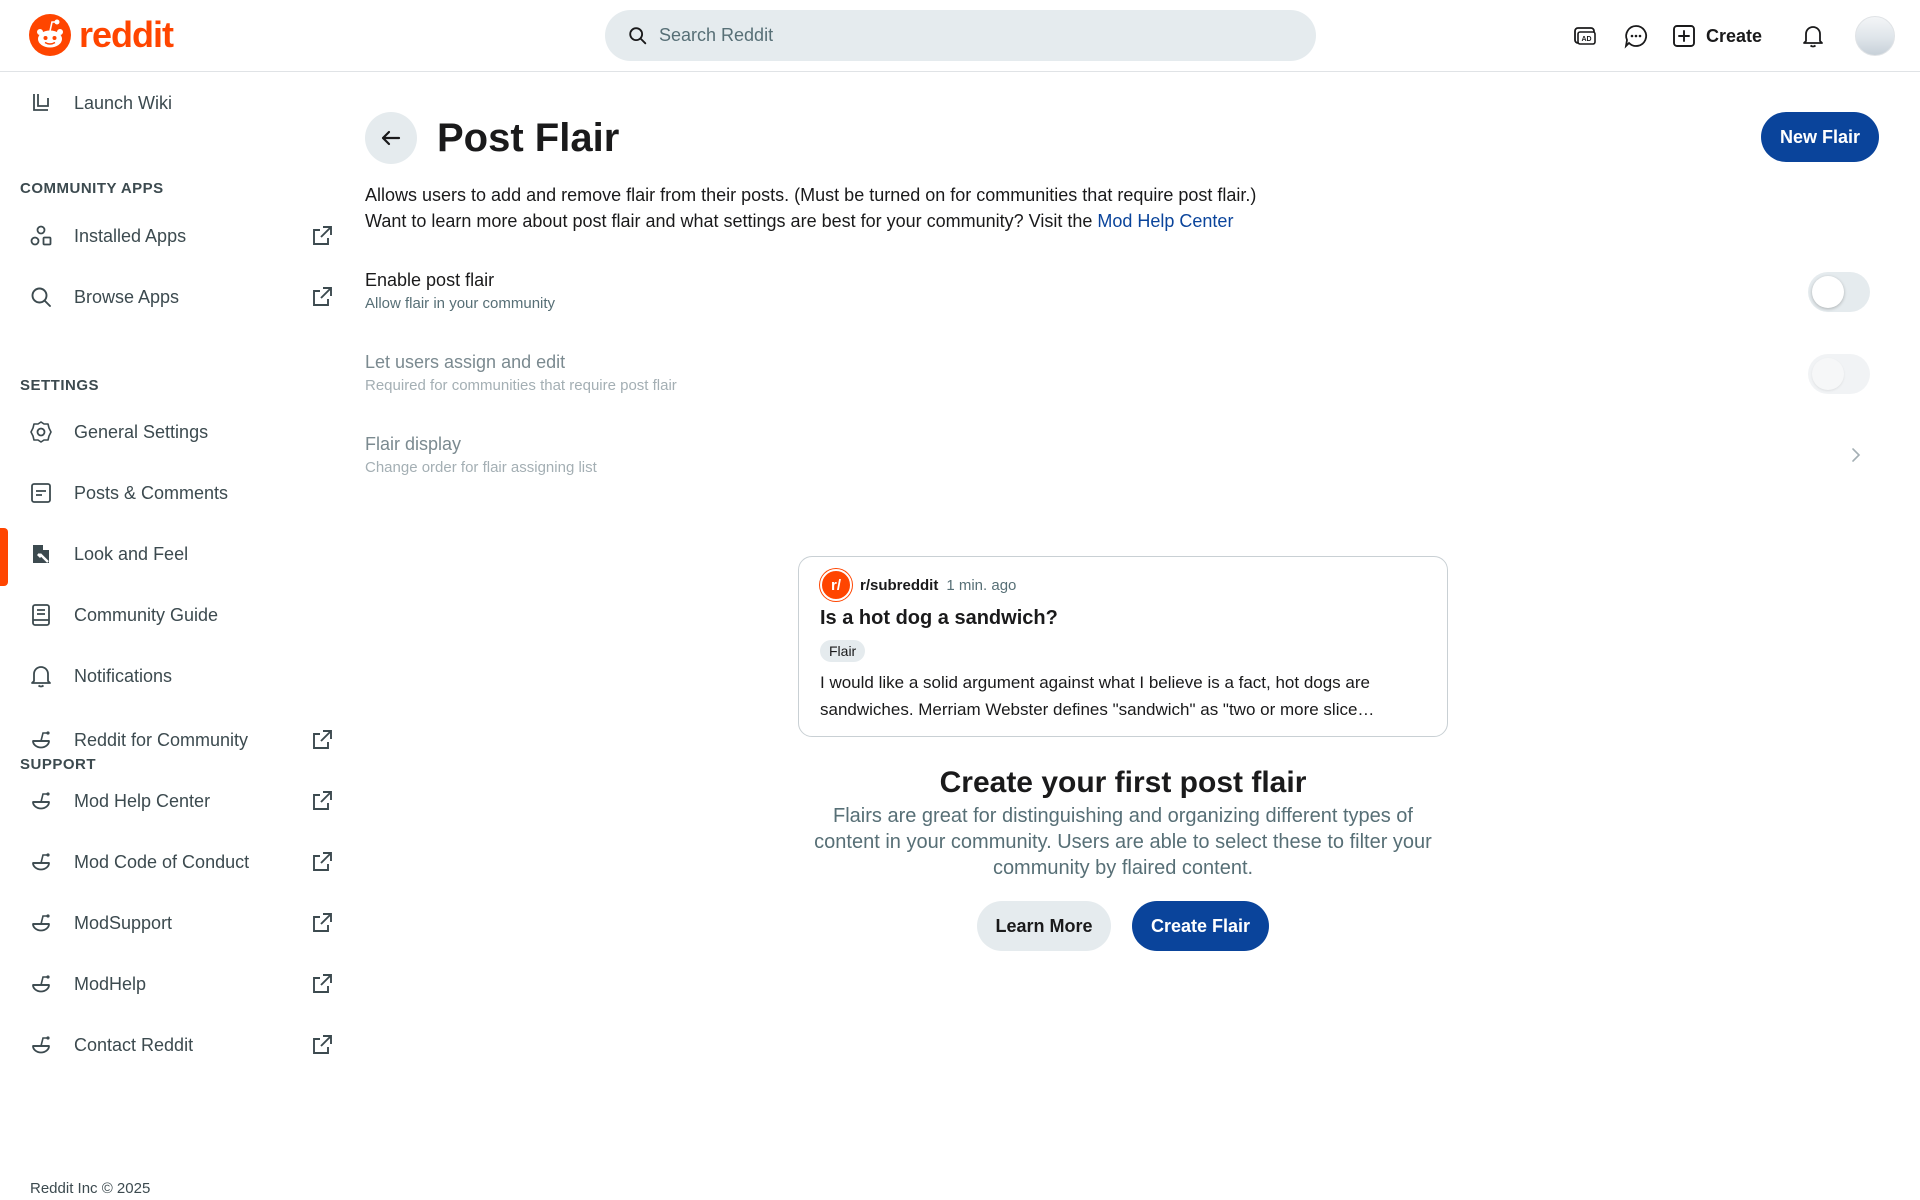 This screenshot has width=1920, height=1200. I want to click on sidebar-item-mod-help-center: Mod Help Center, so click(172, 801).